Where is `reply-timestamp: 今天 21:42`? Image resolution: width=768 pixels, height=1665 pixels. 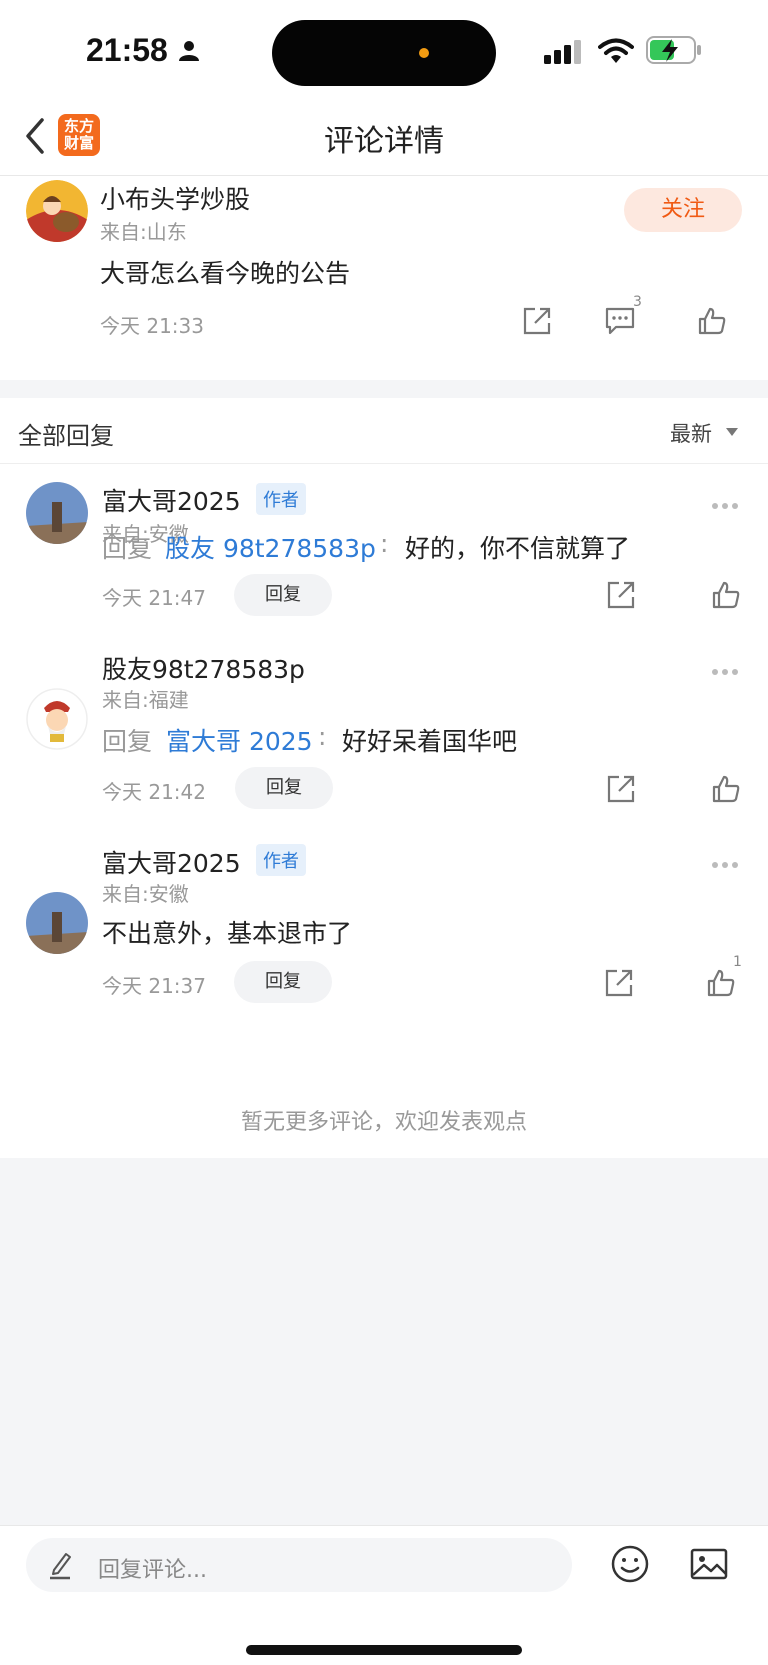
reply-timestamp: 今天 21:42 is located at coordinates (154, 792).